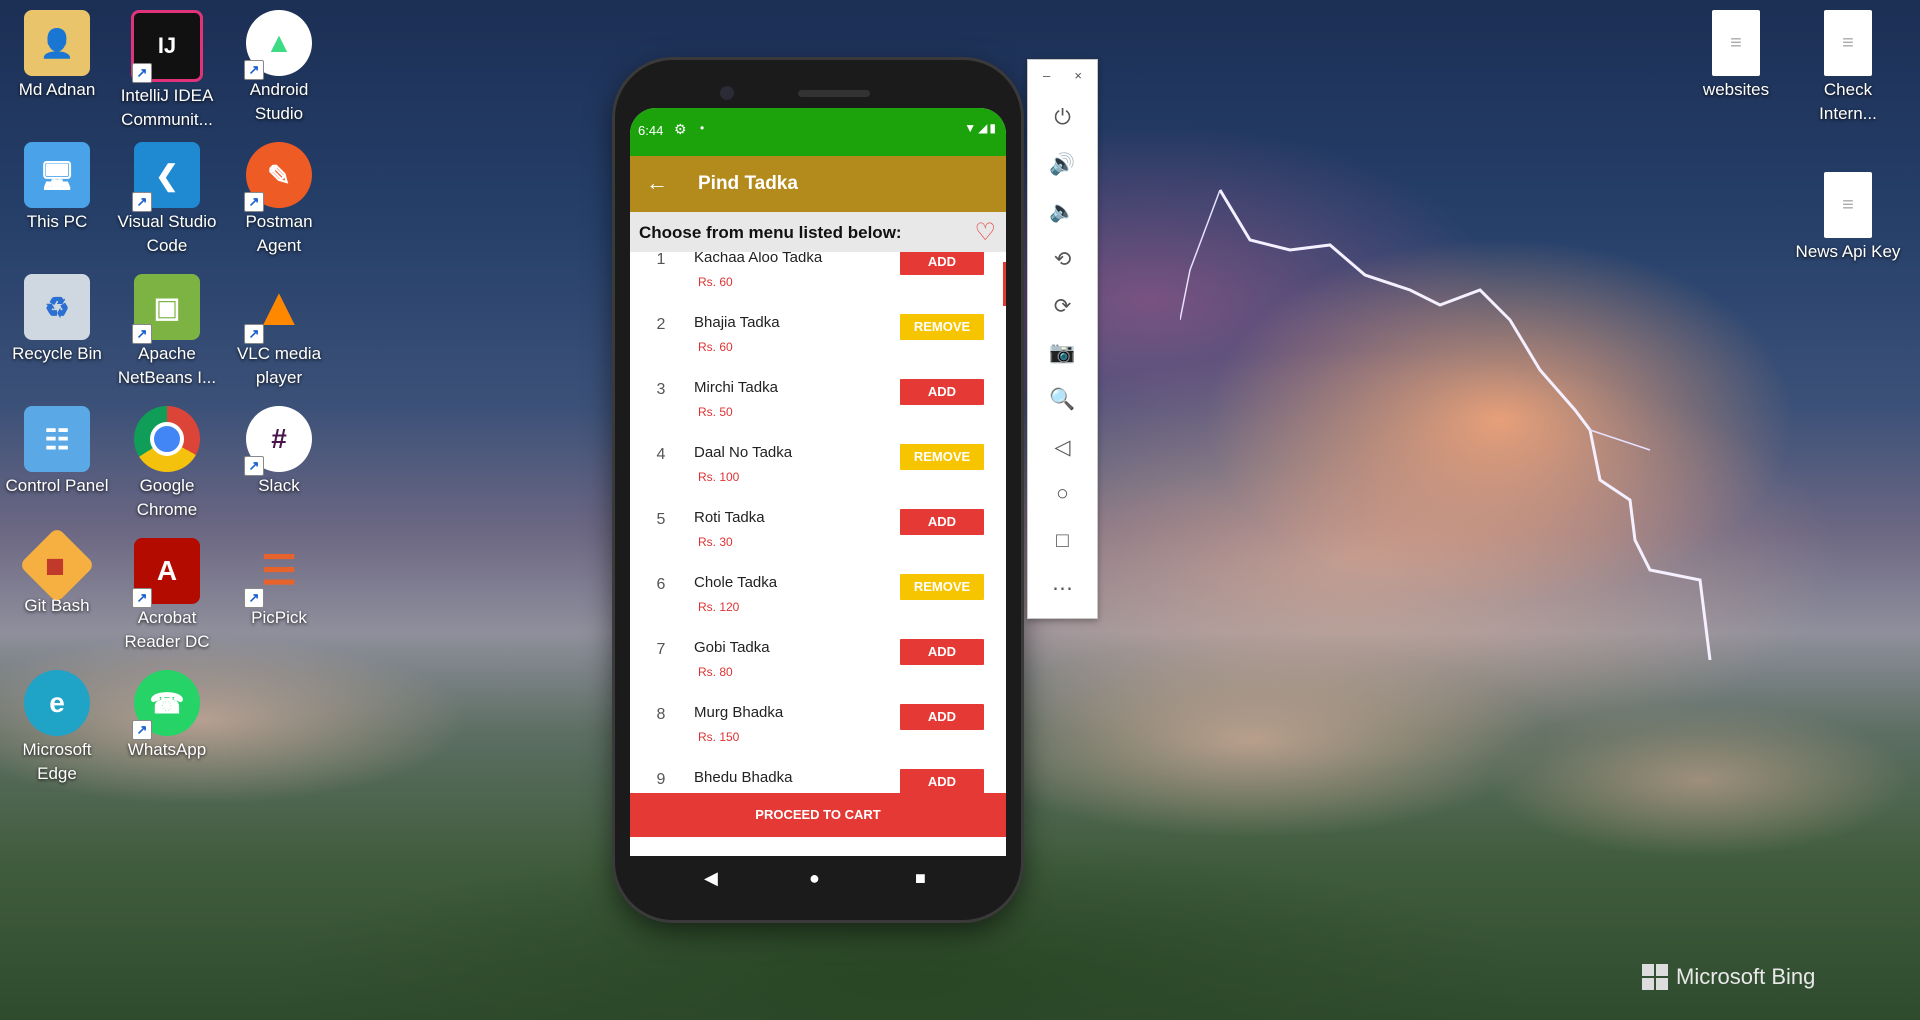 The width and height of the screenshot is (1920, 1020). What do you see at coordinates (166, 177) in the screenshot?
I see `vscode-icon: ❮ ↗` at bounding box center [166, 177].